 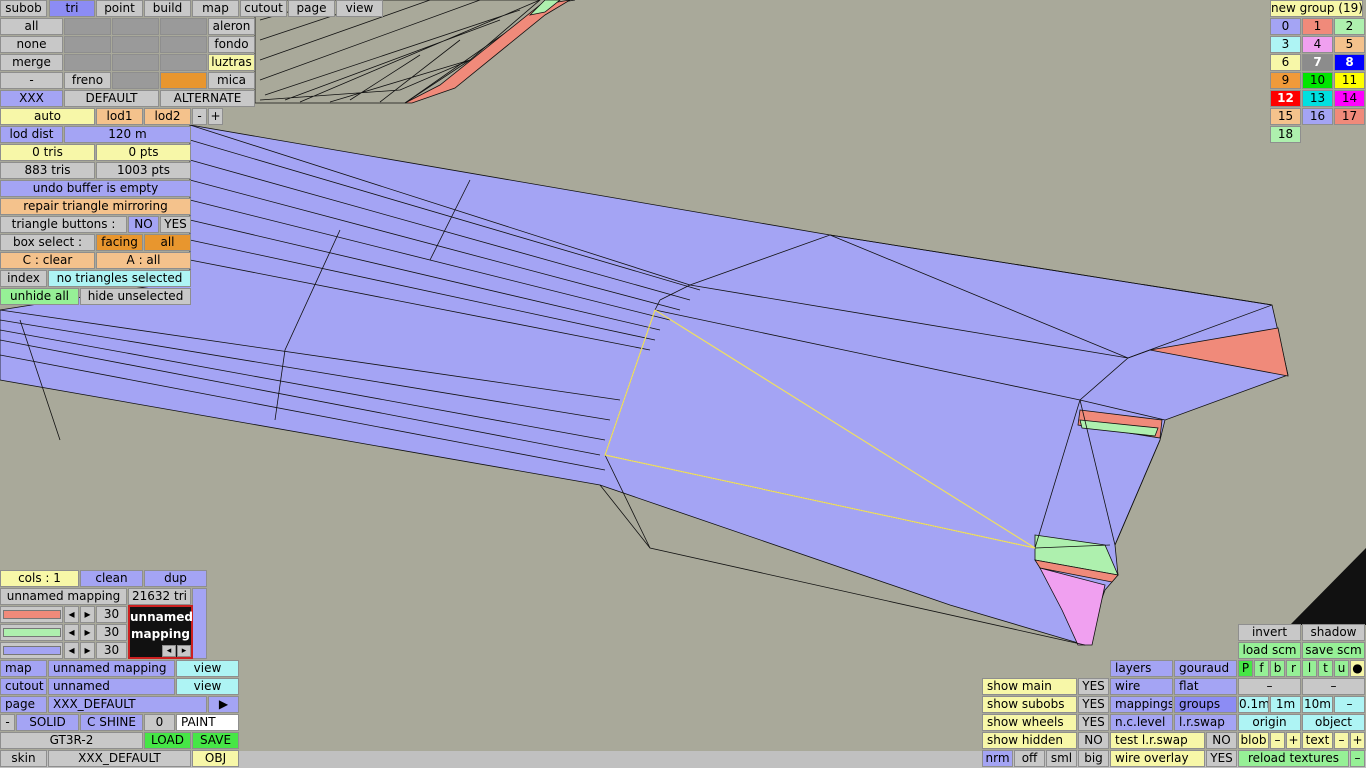 What do you see at coordinates (159, 722) in the screenshot?
I see `shine-value: 0` at bounding box center [159, 722].